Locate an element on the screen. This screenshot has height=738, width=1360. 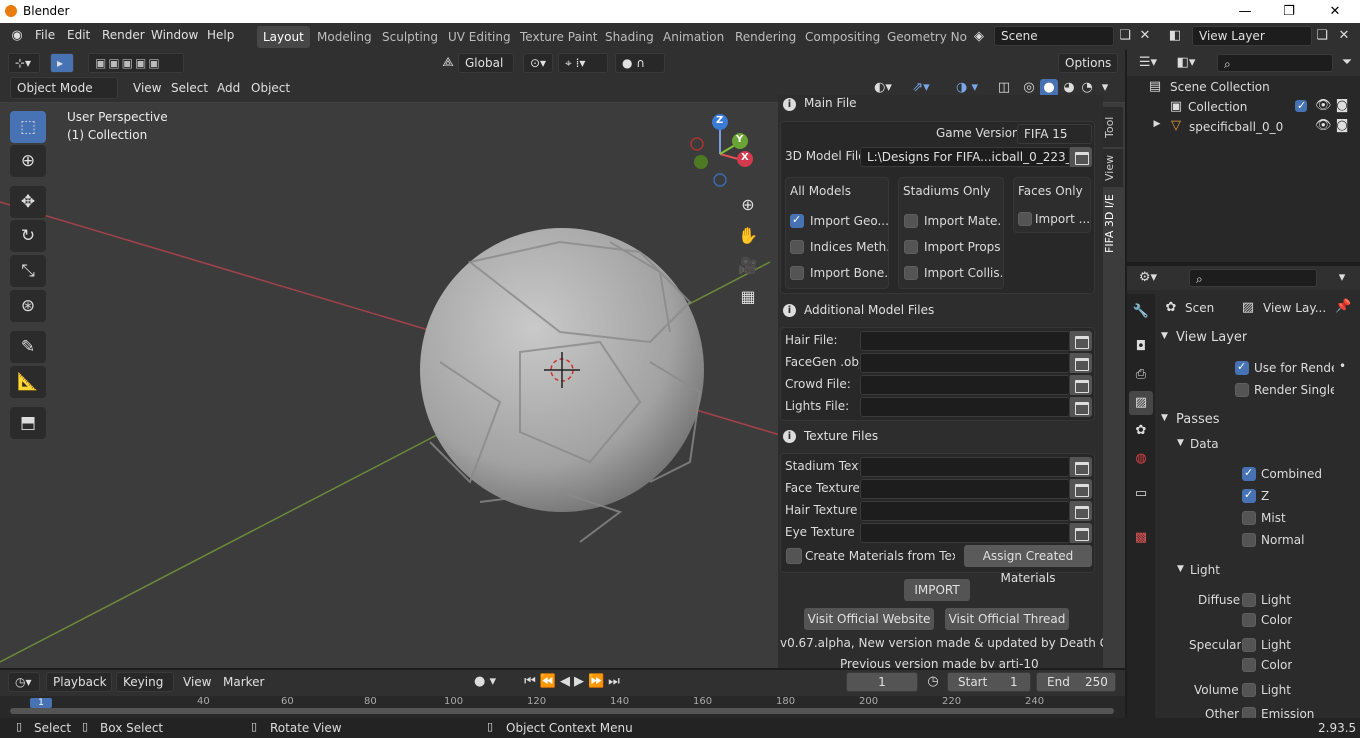
data-subpanel-header: Data is located at coordinates (1204, 444).